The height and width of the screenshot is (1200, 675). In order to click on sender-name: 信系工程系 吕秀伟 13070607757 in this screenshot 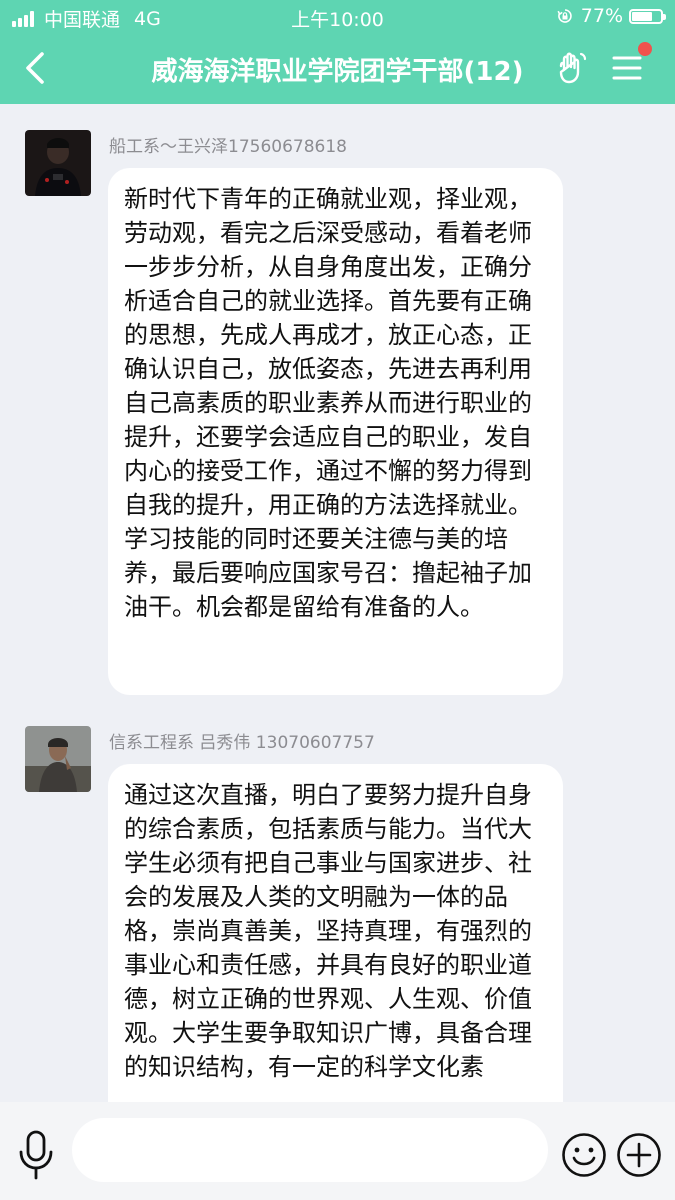, I will do `click(242, 743)`.